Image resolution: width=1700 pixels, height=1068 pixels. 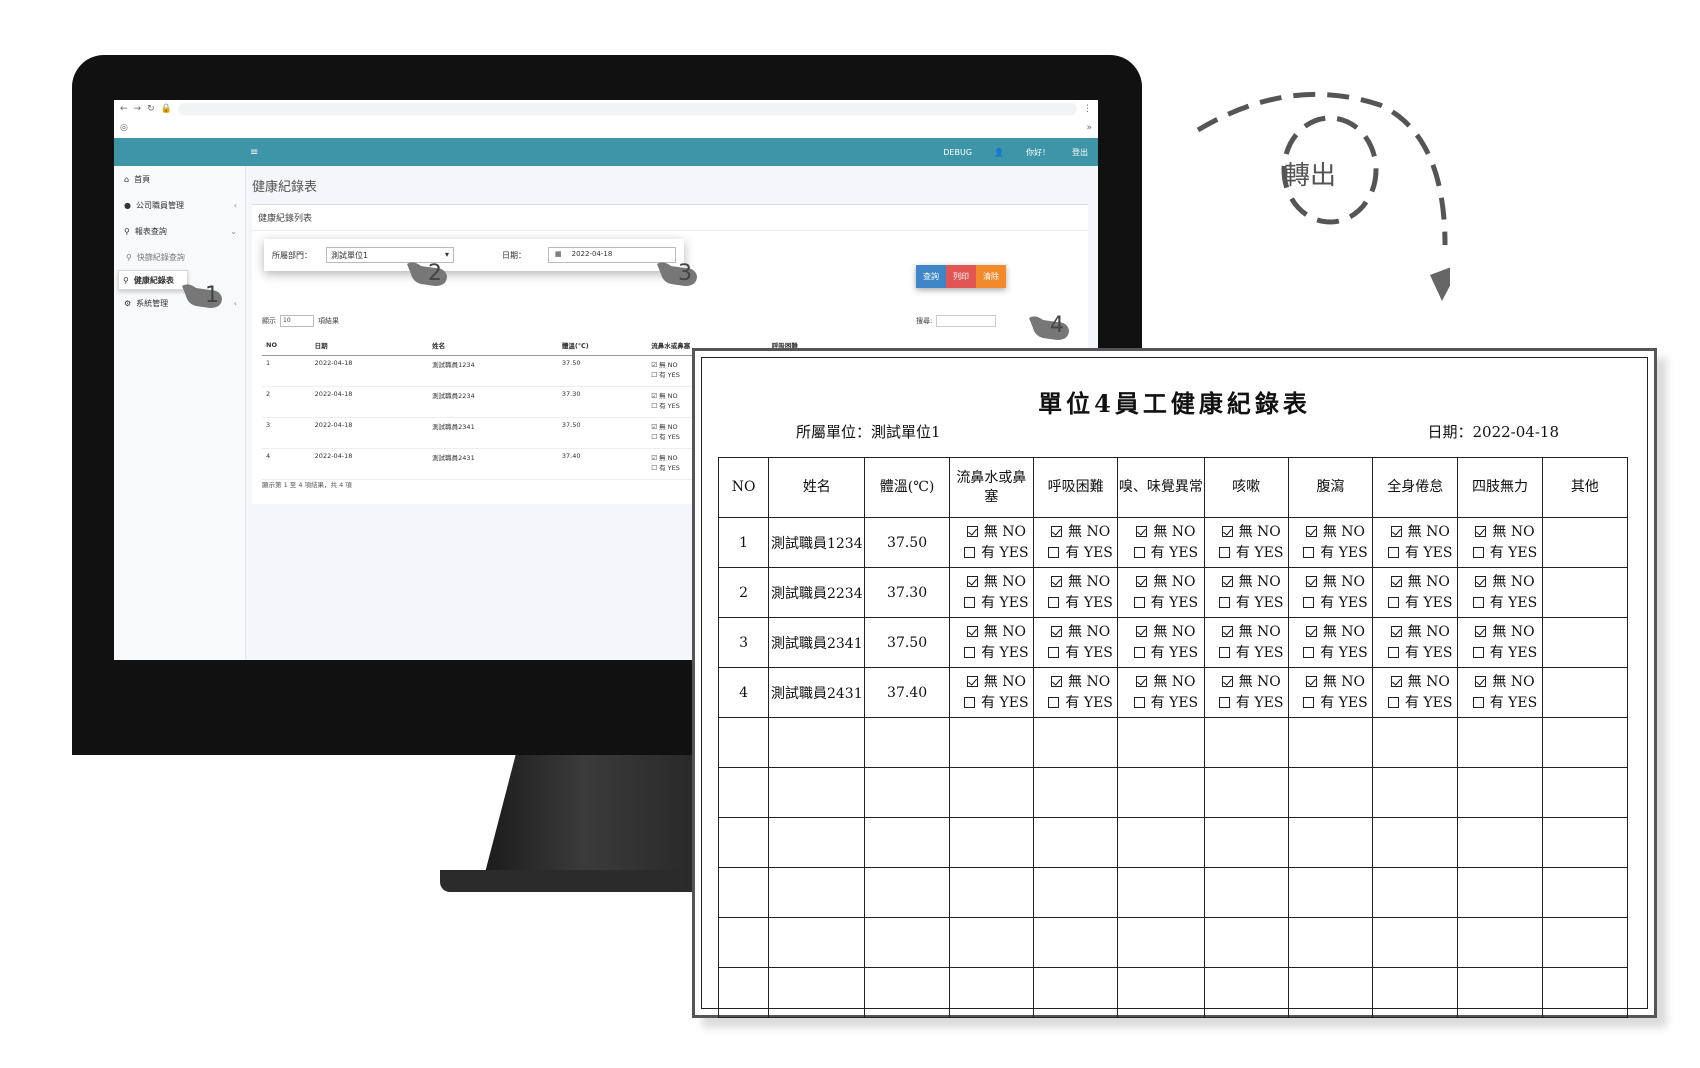 What do you see at coordinates (493, 345) in the screenshot?
I see `column-header: 姓名` at bounding box center [493, 345].